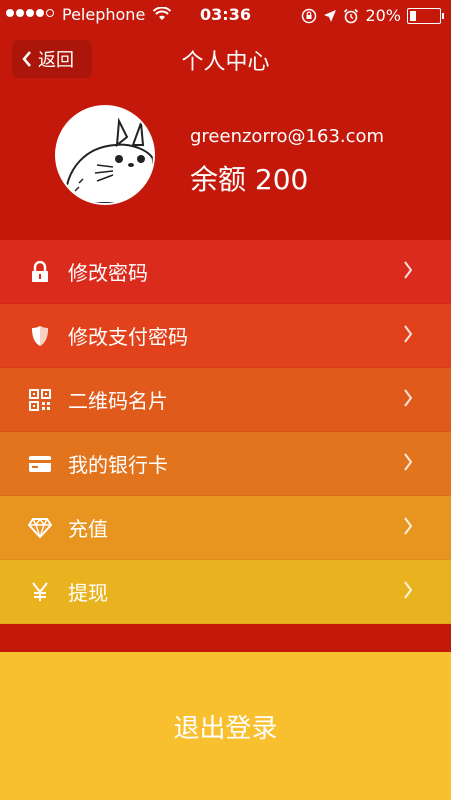  I want to click on nav-bar: 返回 个人中心, so click(225, 60).